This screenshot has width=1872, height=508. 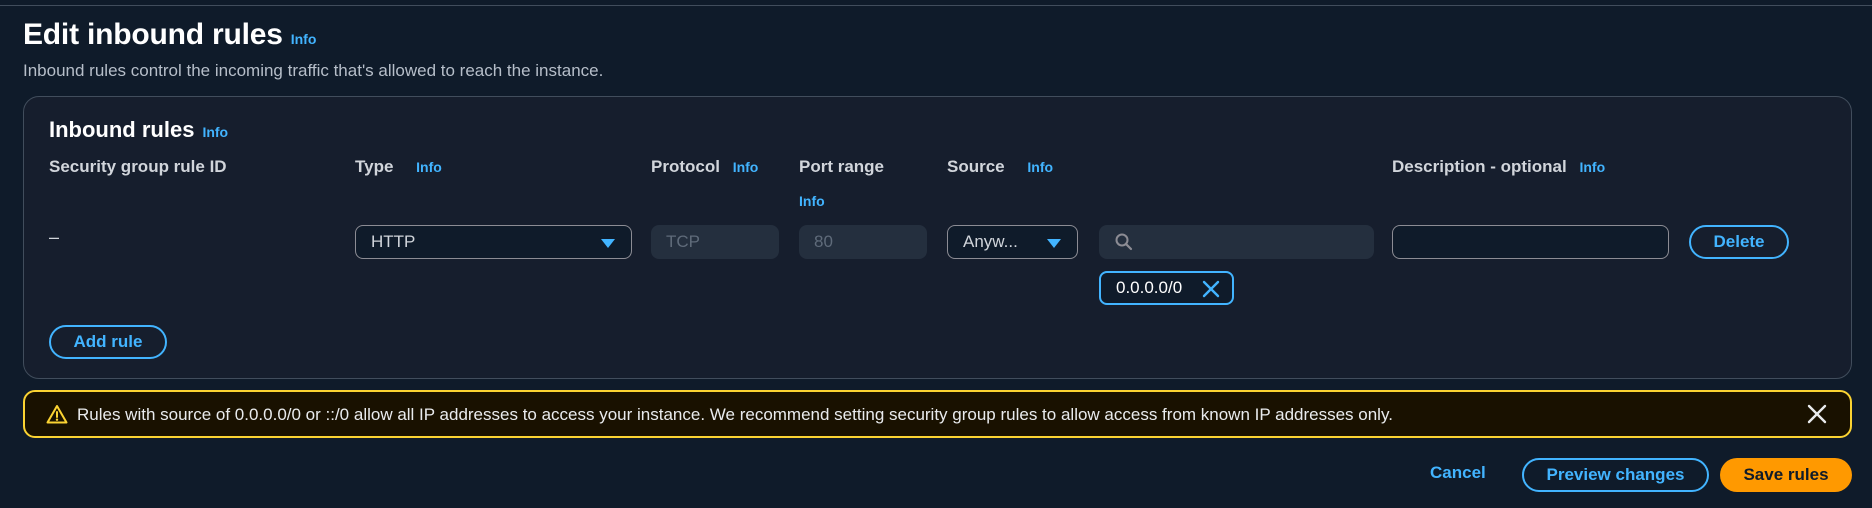 What do you see at coordinates (393, 241) in the screenshot?
I see `type-select-value: HTTP` at bounding box center [393, 241].